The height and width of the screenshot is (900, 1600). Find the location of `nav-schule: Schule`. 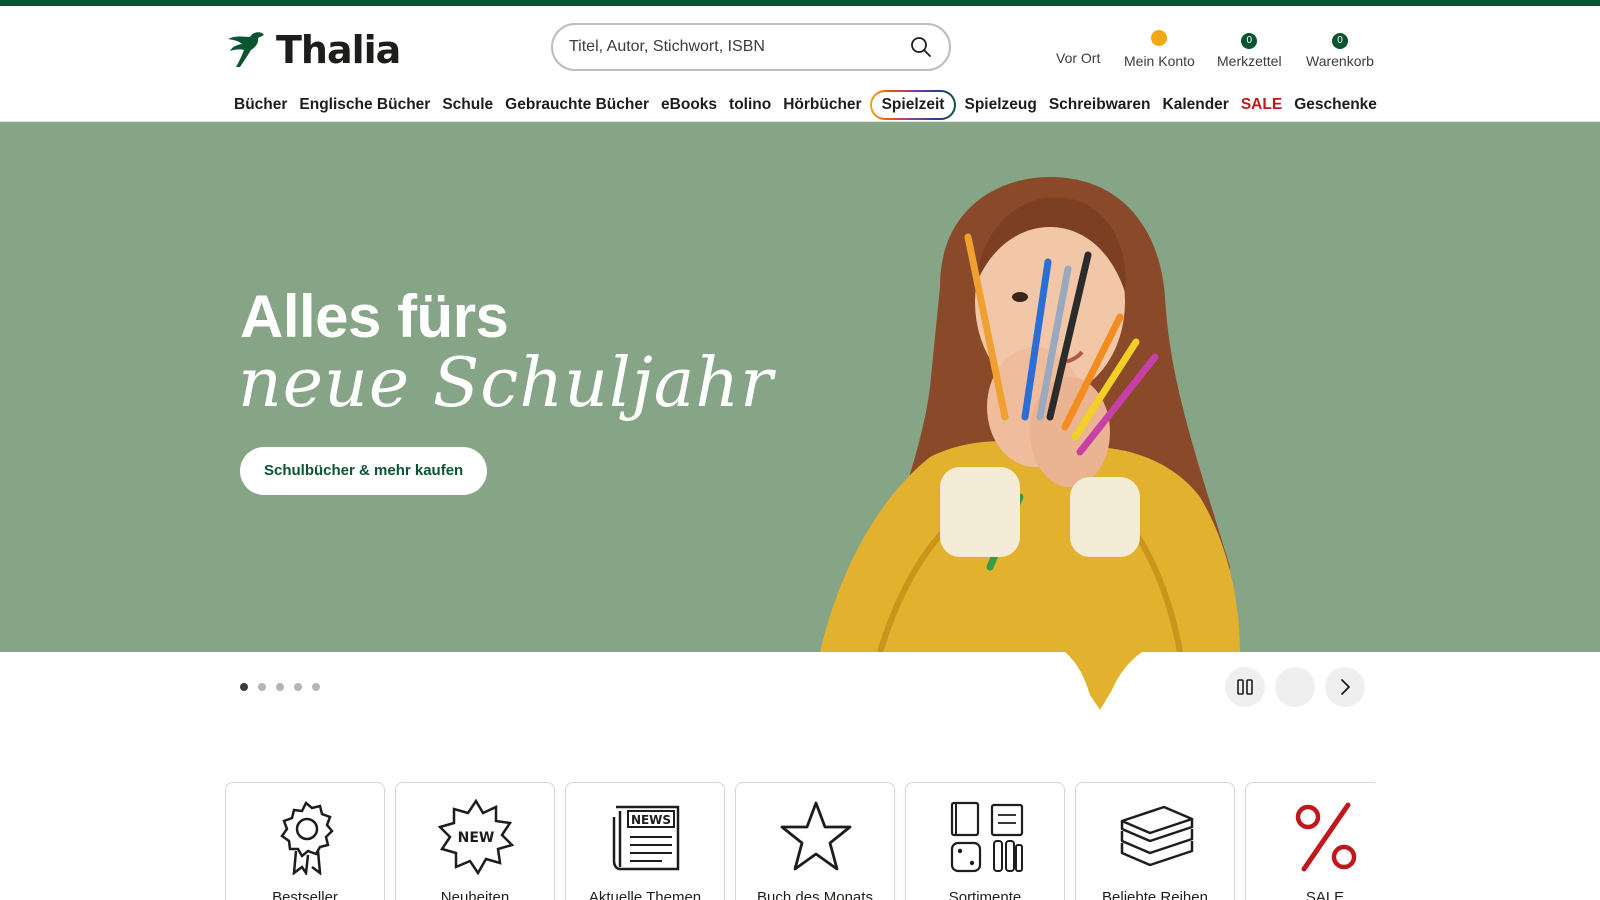

nav-schule: Schule is located at coordinates (467, 105).